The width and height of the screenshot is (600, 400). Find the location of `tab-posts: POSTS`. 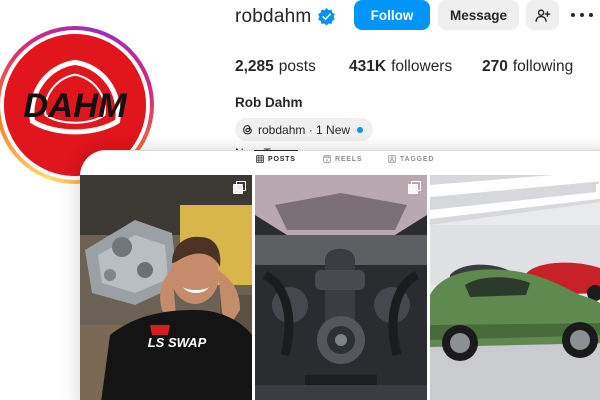

tab-posts: POSTS is located at coordinates (276, 156).